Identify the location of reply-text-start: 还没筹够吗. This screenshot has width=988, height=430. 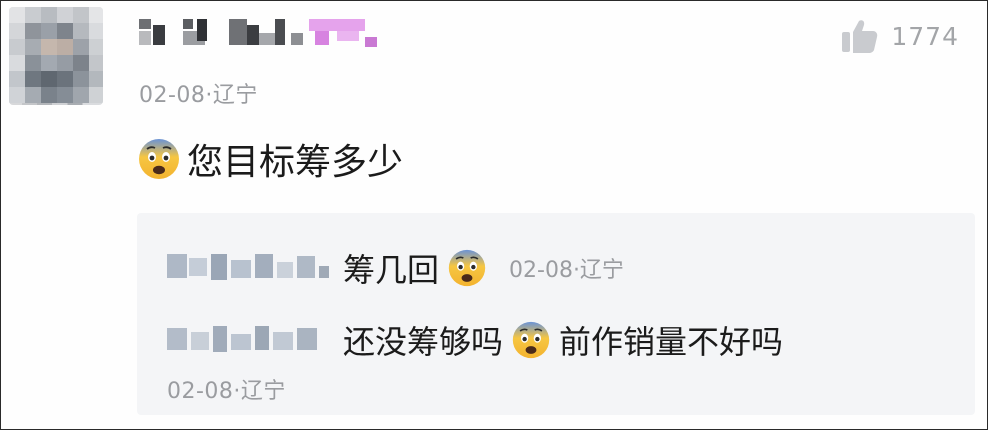
(423, 342).